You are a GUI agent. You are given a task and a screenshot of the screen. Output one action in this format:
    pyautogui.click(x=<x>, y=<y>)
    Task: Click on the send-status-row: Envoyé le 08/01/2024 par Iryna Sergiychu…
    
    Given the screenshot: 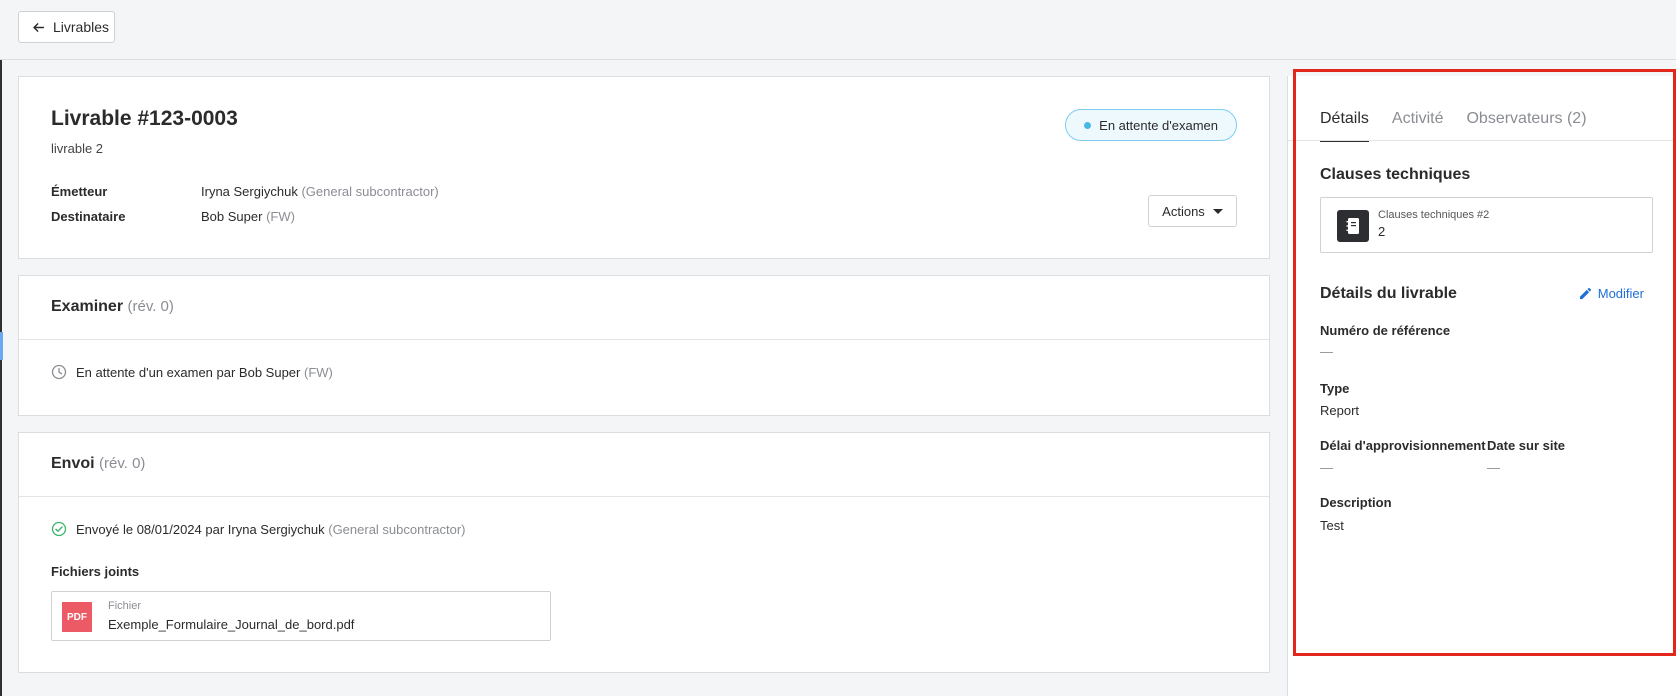 What is the action you would take?
    pyautogui.click(x=258, y=529)
    